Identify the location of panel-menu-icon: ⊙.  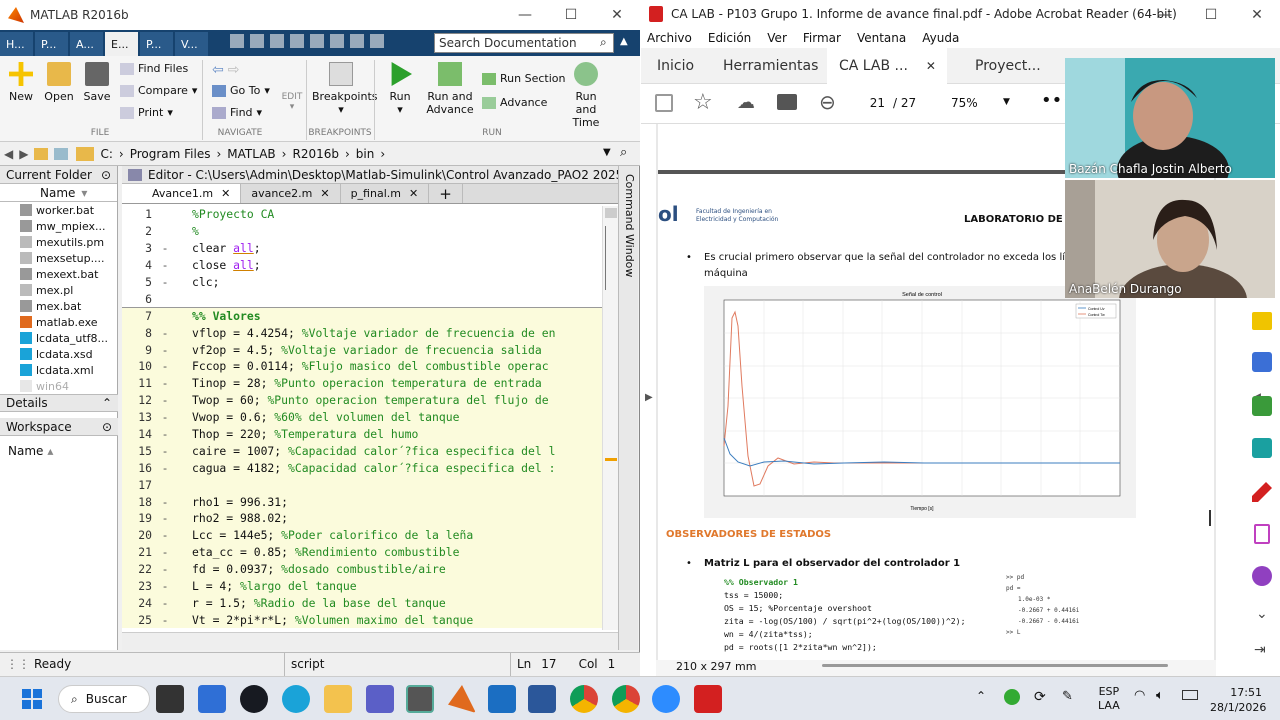
(107, 427).